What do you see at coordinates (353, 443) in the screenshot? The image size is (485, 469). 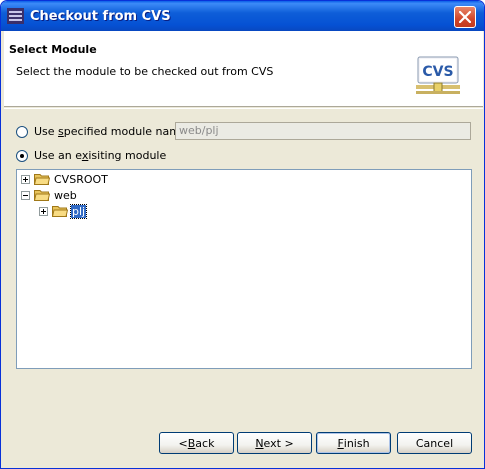 I see `finish-button: Finish` at bounding box center [353, 443].